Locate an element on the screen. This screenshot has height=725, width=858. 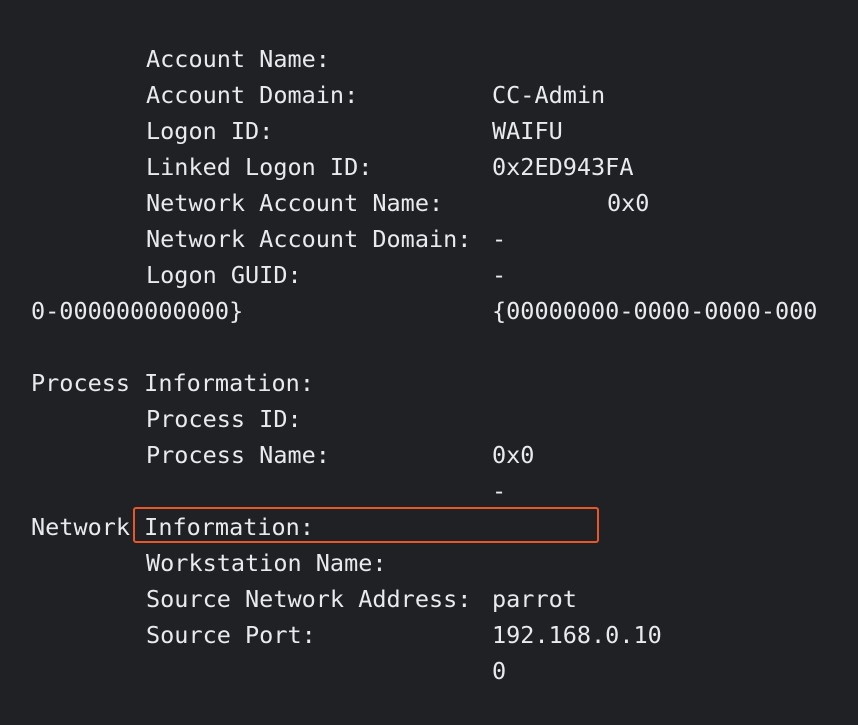
log-line-source-port: Source Port: 0 is located at coordinates (253, 633).